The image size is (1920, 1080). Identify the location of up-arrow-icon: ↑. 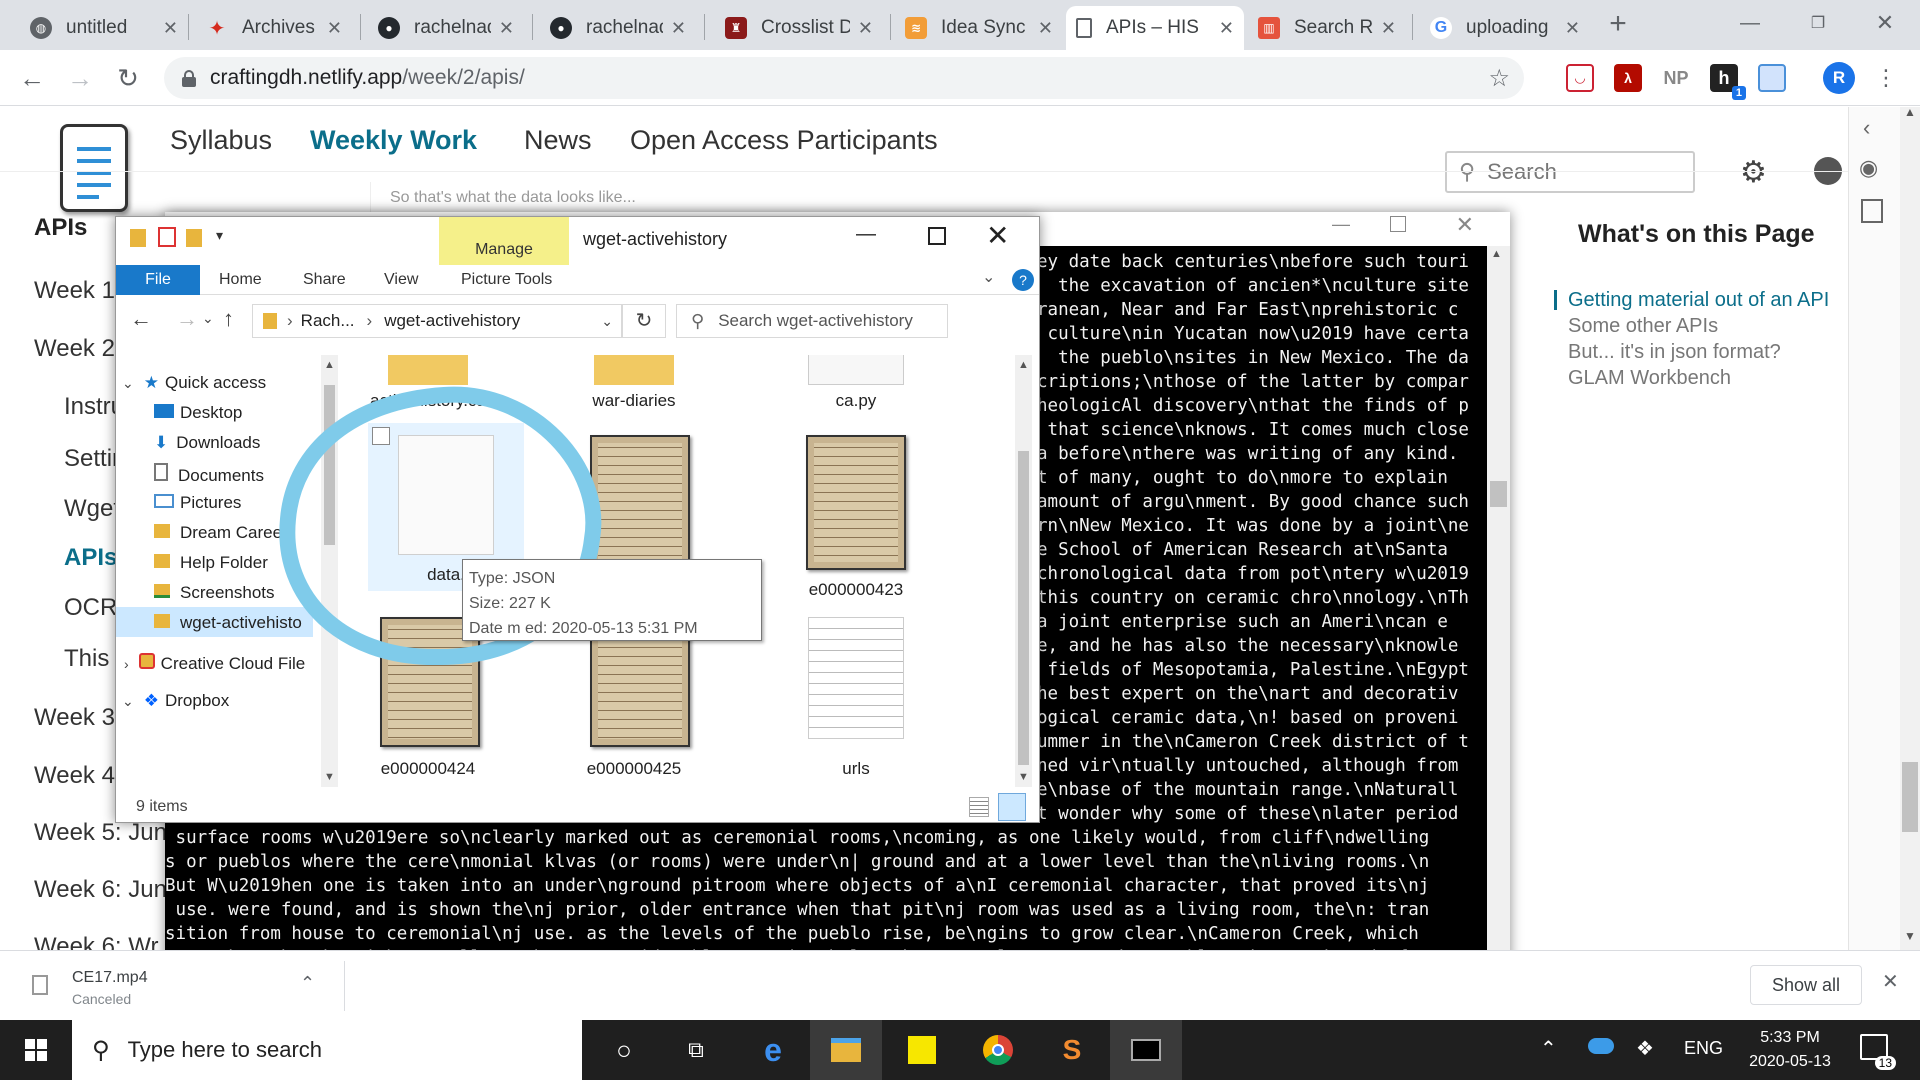
(228, 319).